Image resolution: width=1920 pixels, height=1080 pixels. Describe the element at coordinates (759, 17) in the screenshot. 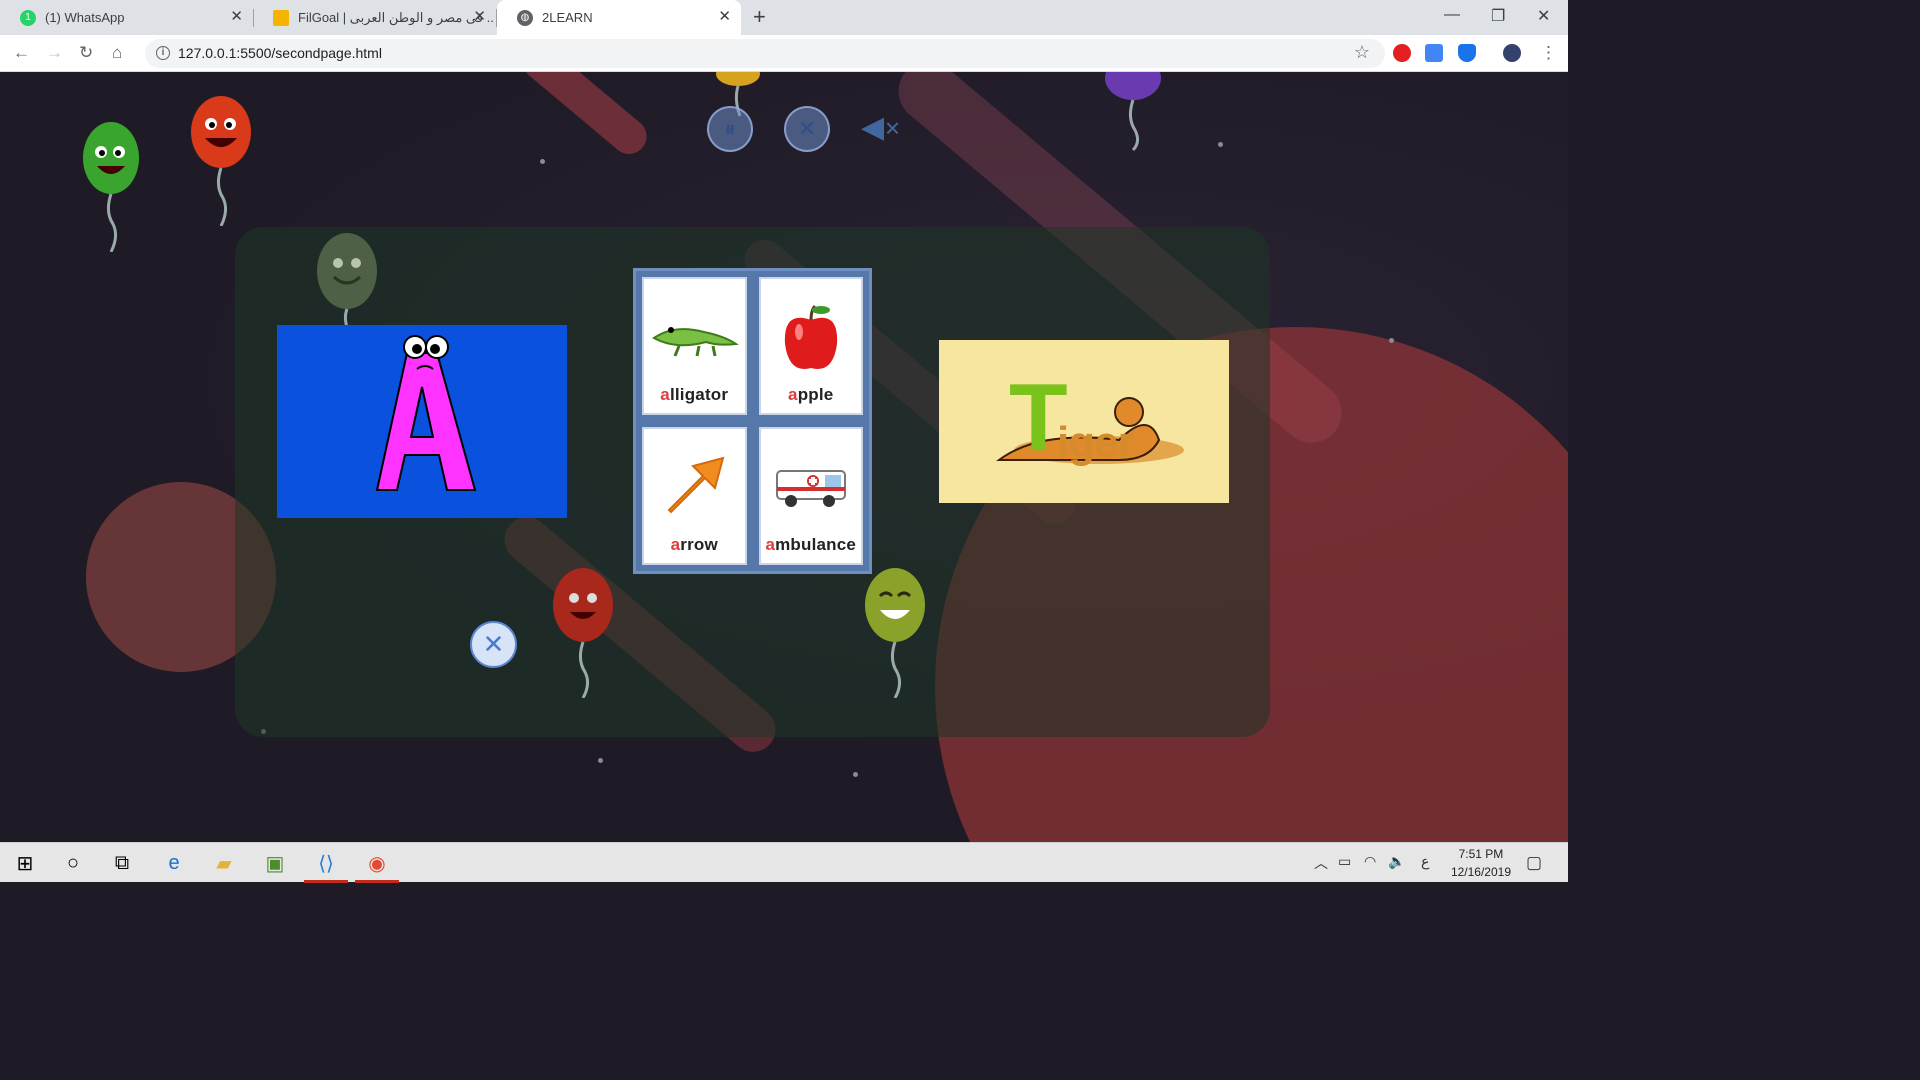

I see `new-tab-button: +` at that location.